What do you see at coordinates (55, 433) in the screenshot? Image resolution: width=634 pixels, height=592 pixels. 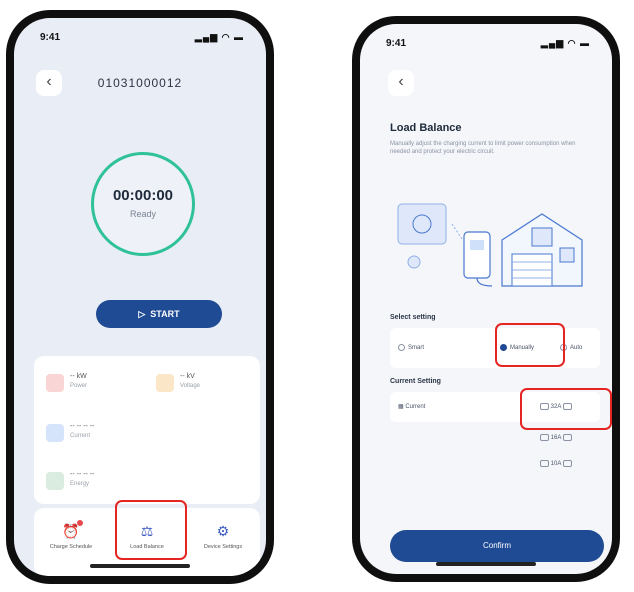 I see `current-icon` at bounding box center [55, 433].